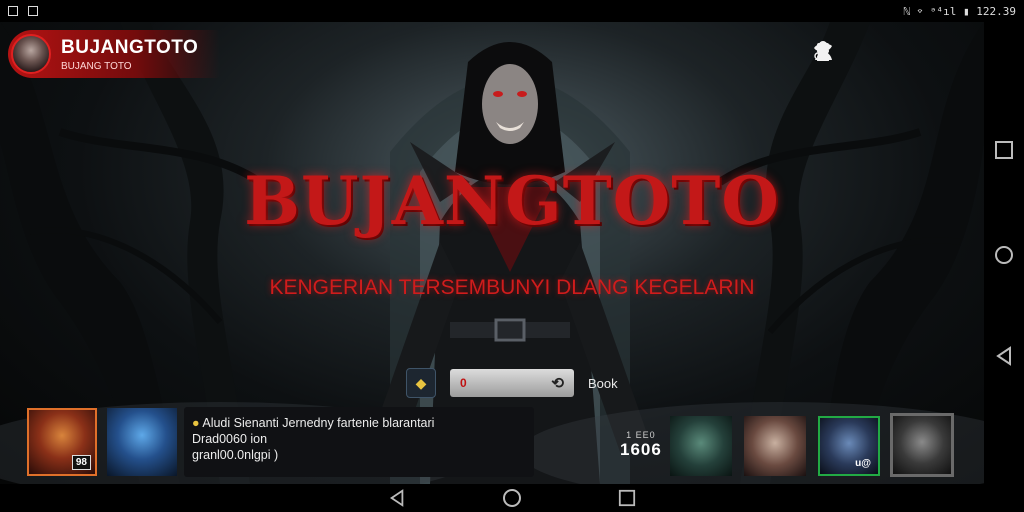 Image resolution: width=1024 pixels, height=512 pixels. Describe the element at coordinates (603, 383) in the screenshot. I see `book-label: Book` at that location.